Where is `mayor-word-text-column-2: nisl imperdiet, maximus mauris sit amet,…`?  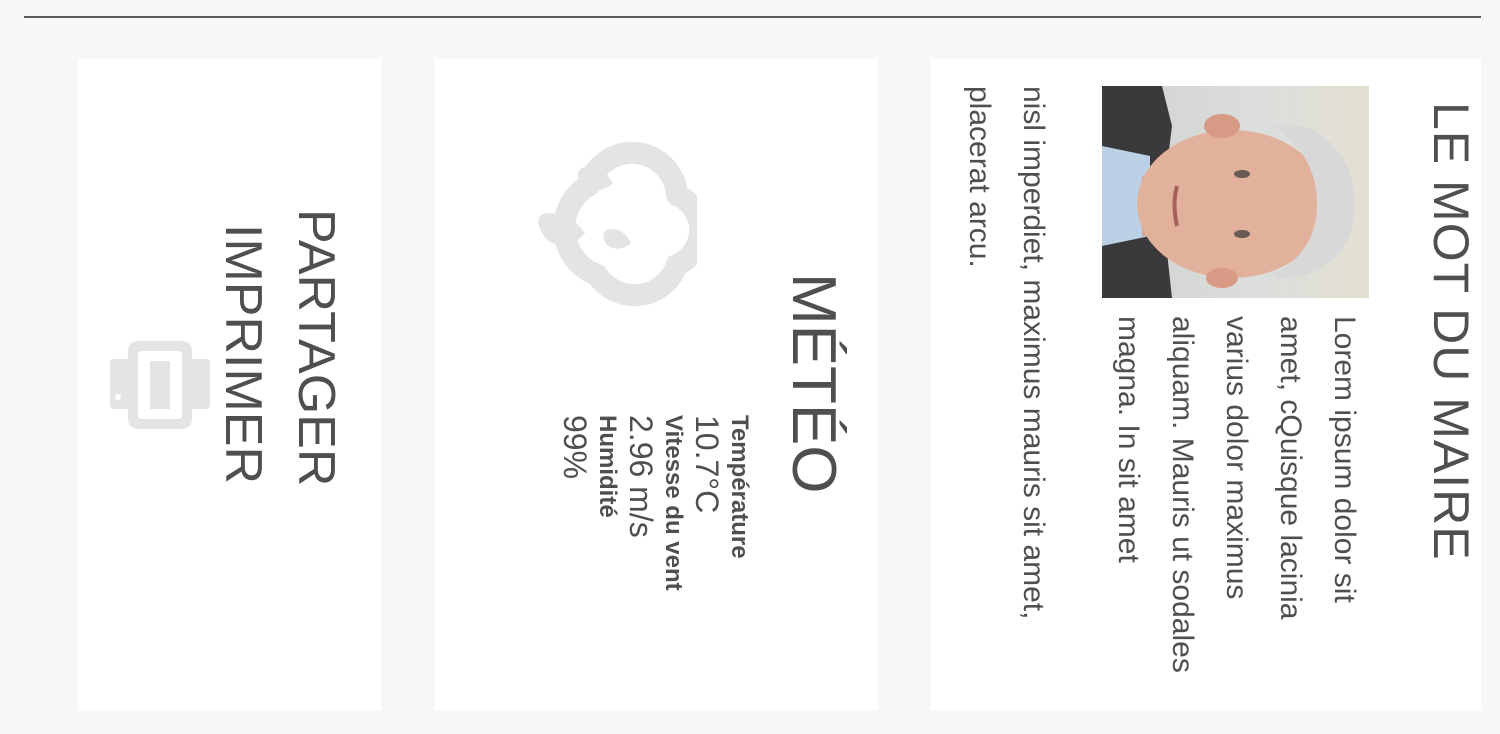
mayor-word-text-column-2: nisl imperdiet, maximus mauris sit amet,… is located at coordinates (1006, 353).